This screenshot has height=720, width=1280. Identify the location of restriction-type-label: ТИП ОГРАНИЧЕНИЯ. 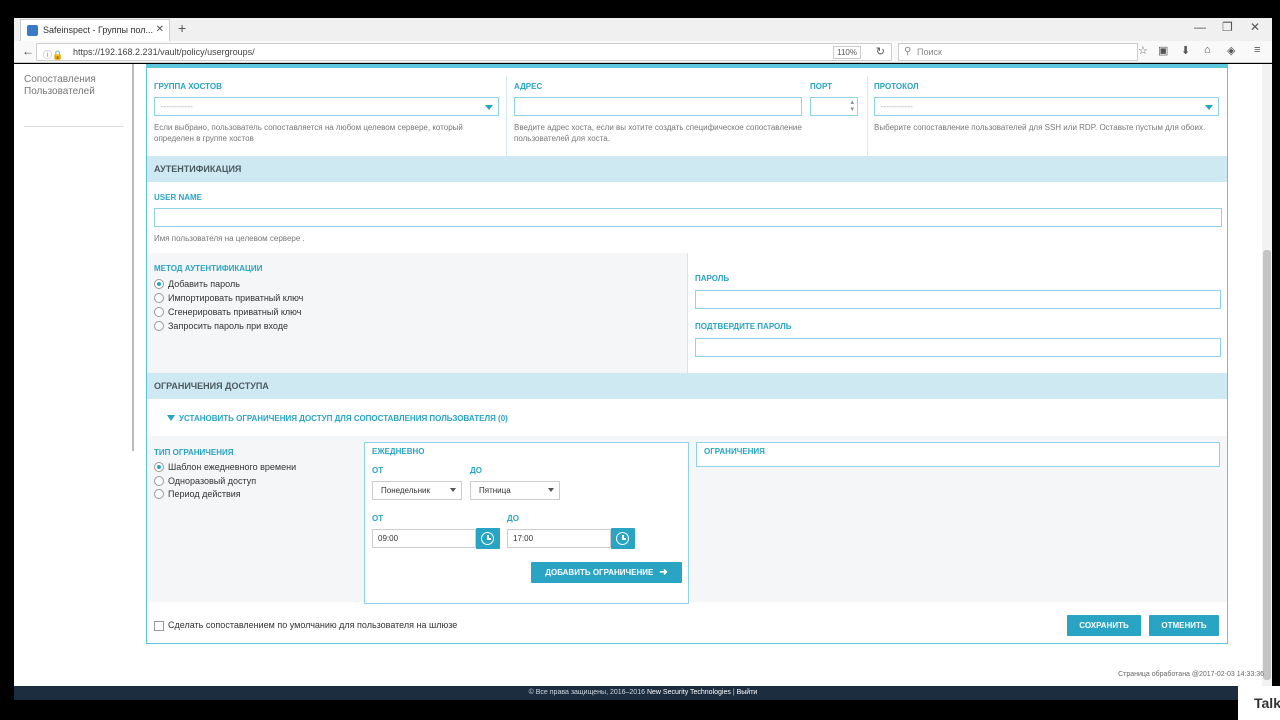
(194, 452).